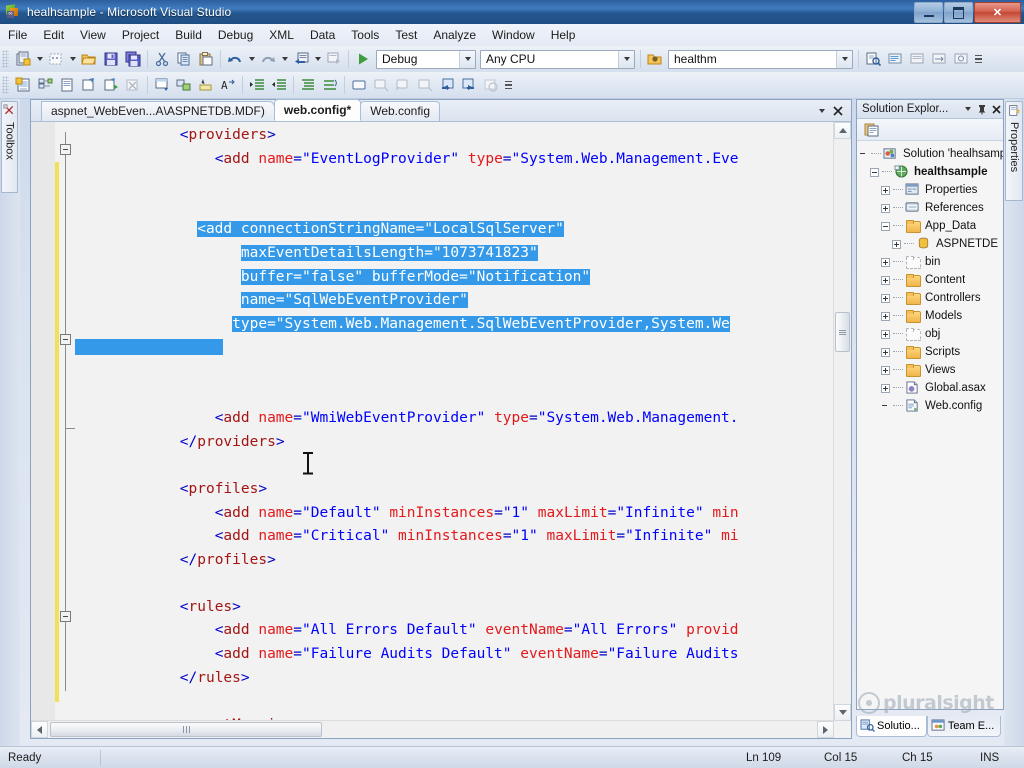 The width and height of the screenshot is (1024, 768). What do you see at coordinates (39, 729) in the screenshot?
I see `scroll-left-button` at bounding box center [39, 729].